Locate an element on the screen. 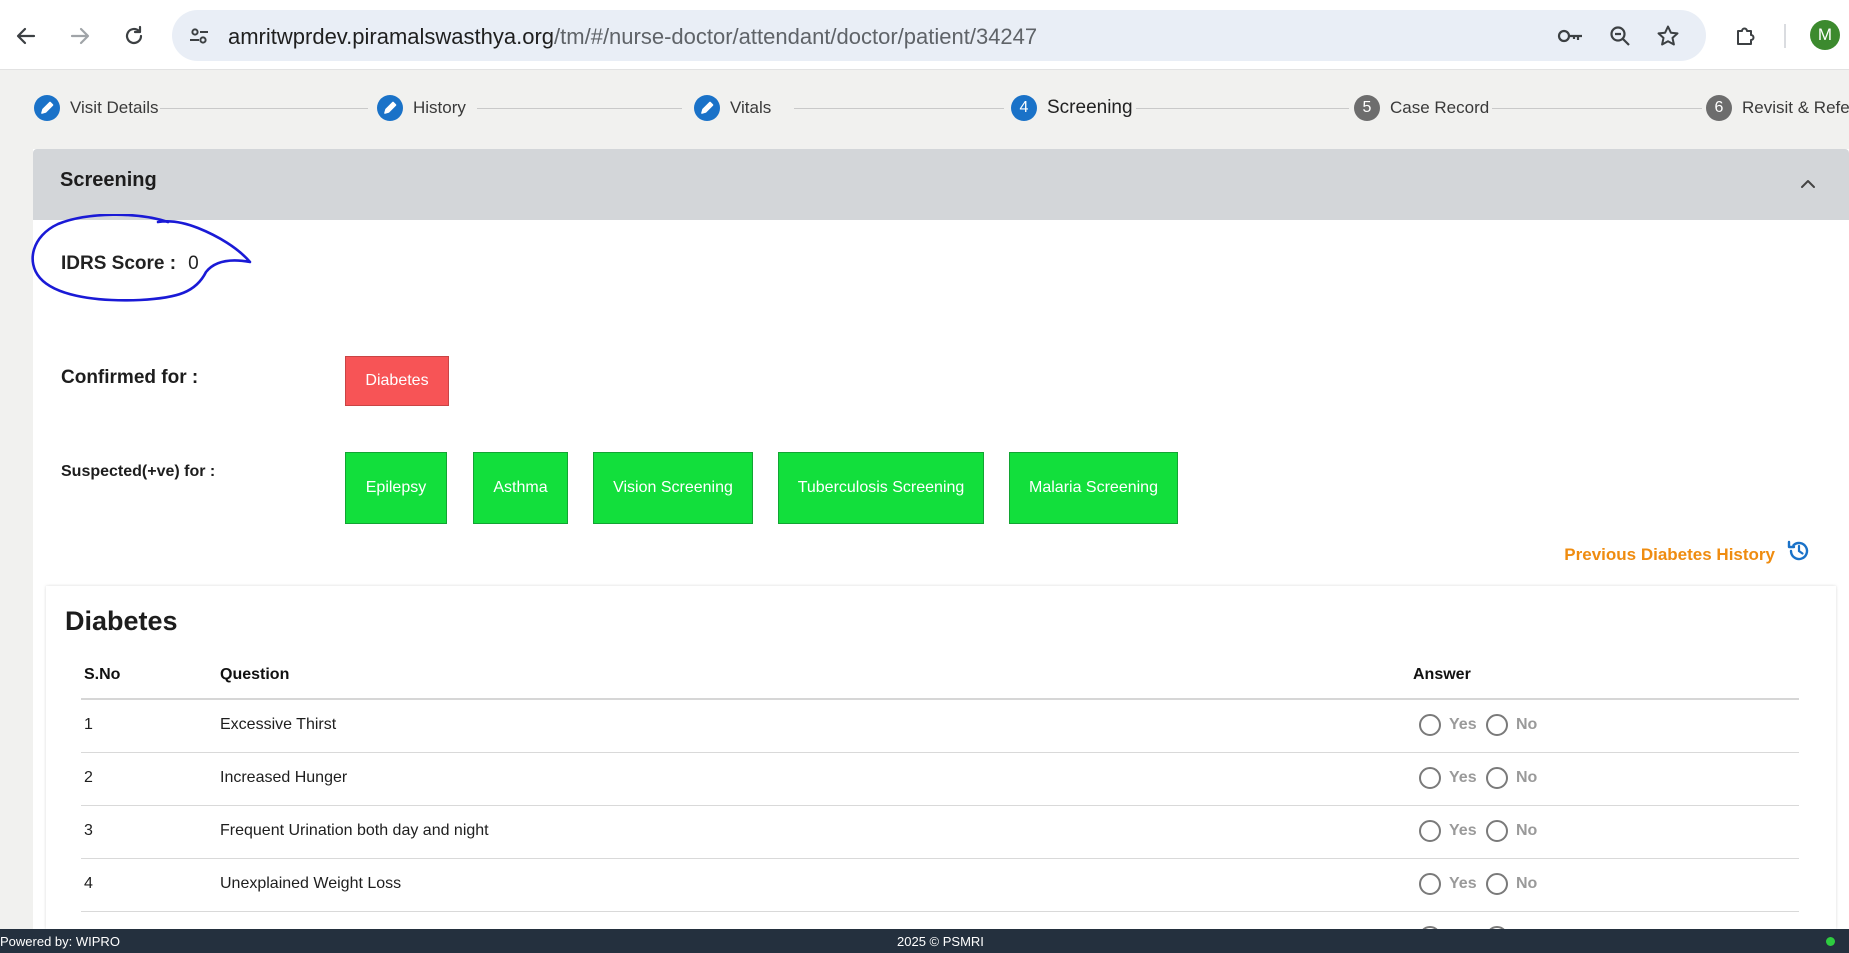 The width and height of the screenshot is (1849, 953). step-label: Revisit & Refer is located at coordinates (1795, 107).